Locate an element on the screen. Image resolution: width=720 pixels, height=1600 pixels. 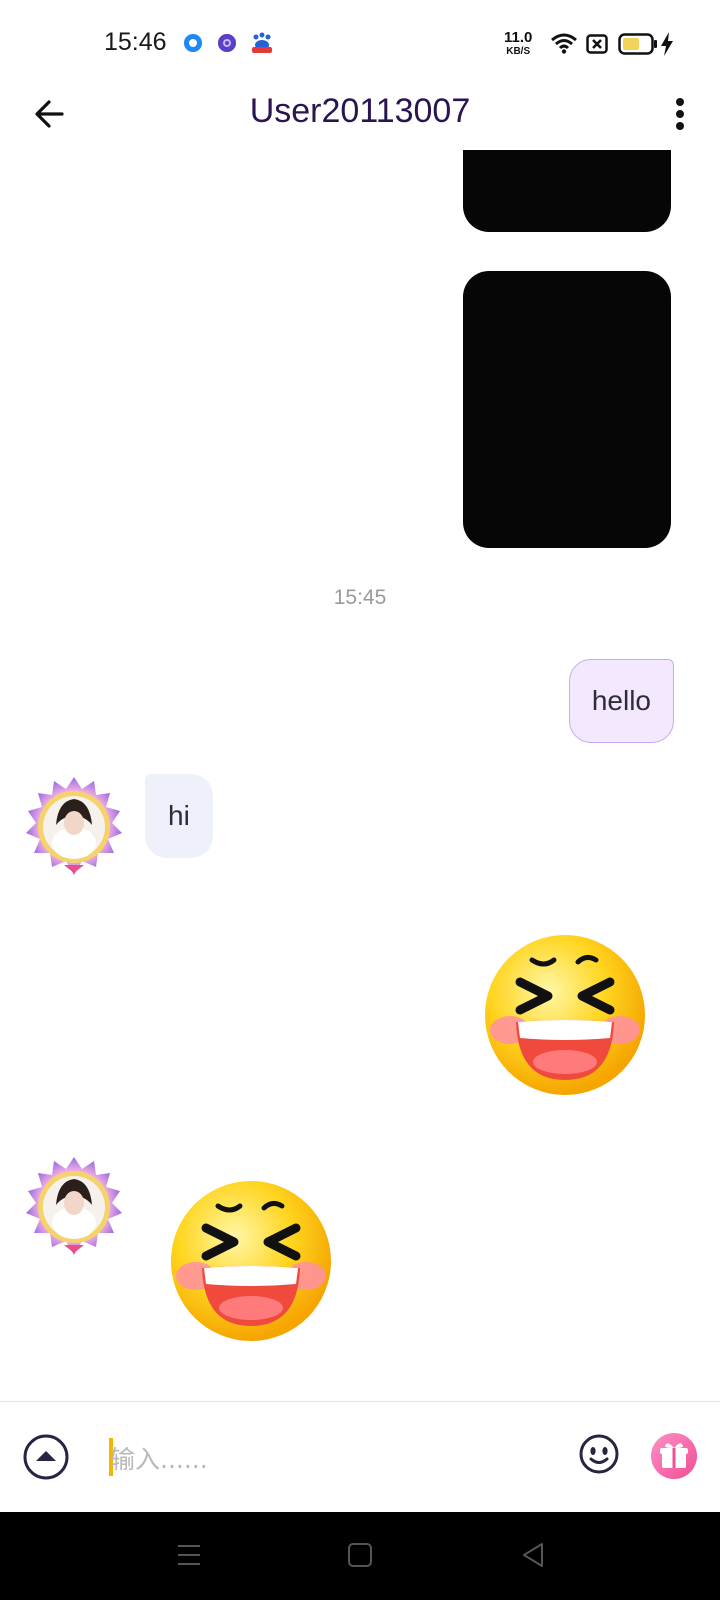
back-nav-icon is located at coordinates (533, 1555).